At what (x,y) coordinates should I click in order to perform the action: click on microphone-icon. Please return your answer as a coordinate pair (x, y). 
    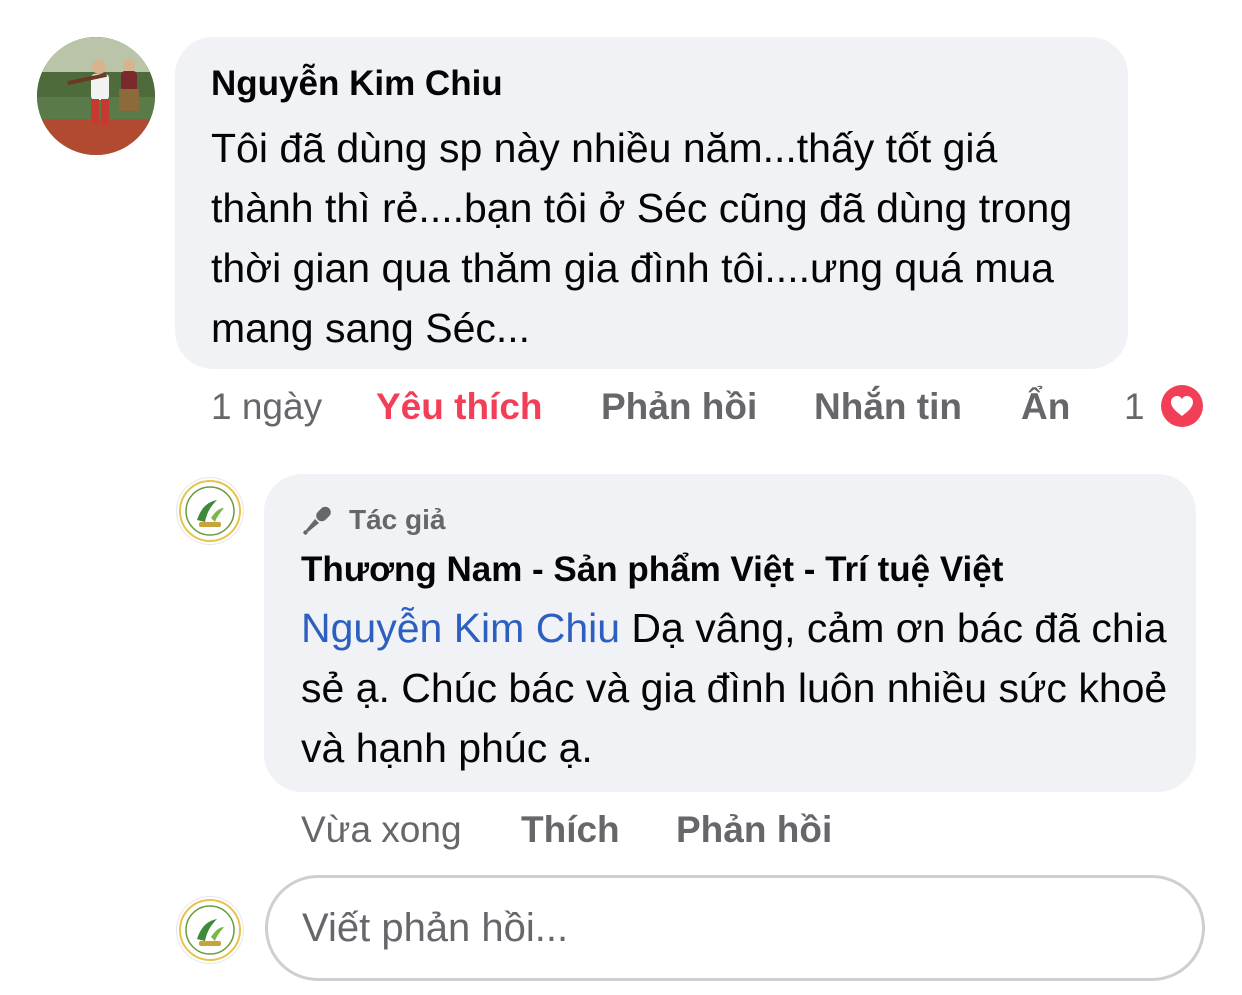
    Looking at the image, I should click on (317, 520).